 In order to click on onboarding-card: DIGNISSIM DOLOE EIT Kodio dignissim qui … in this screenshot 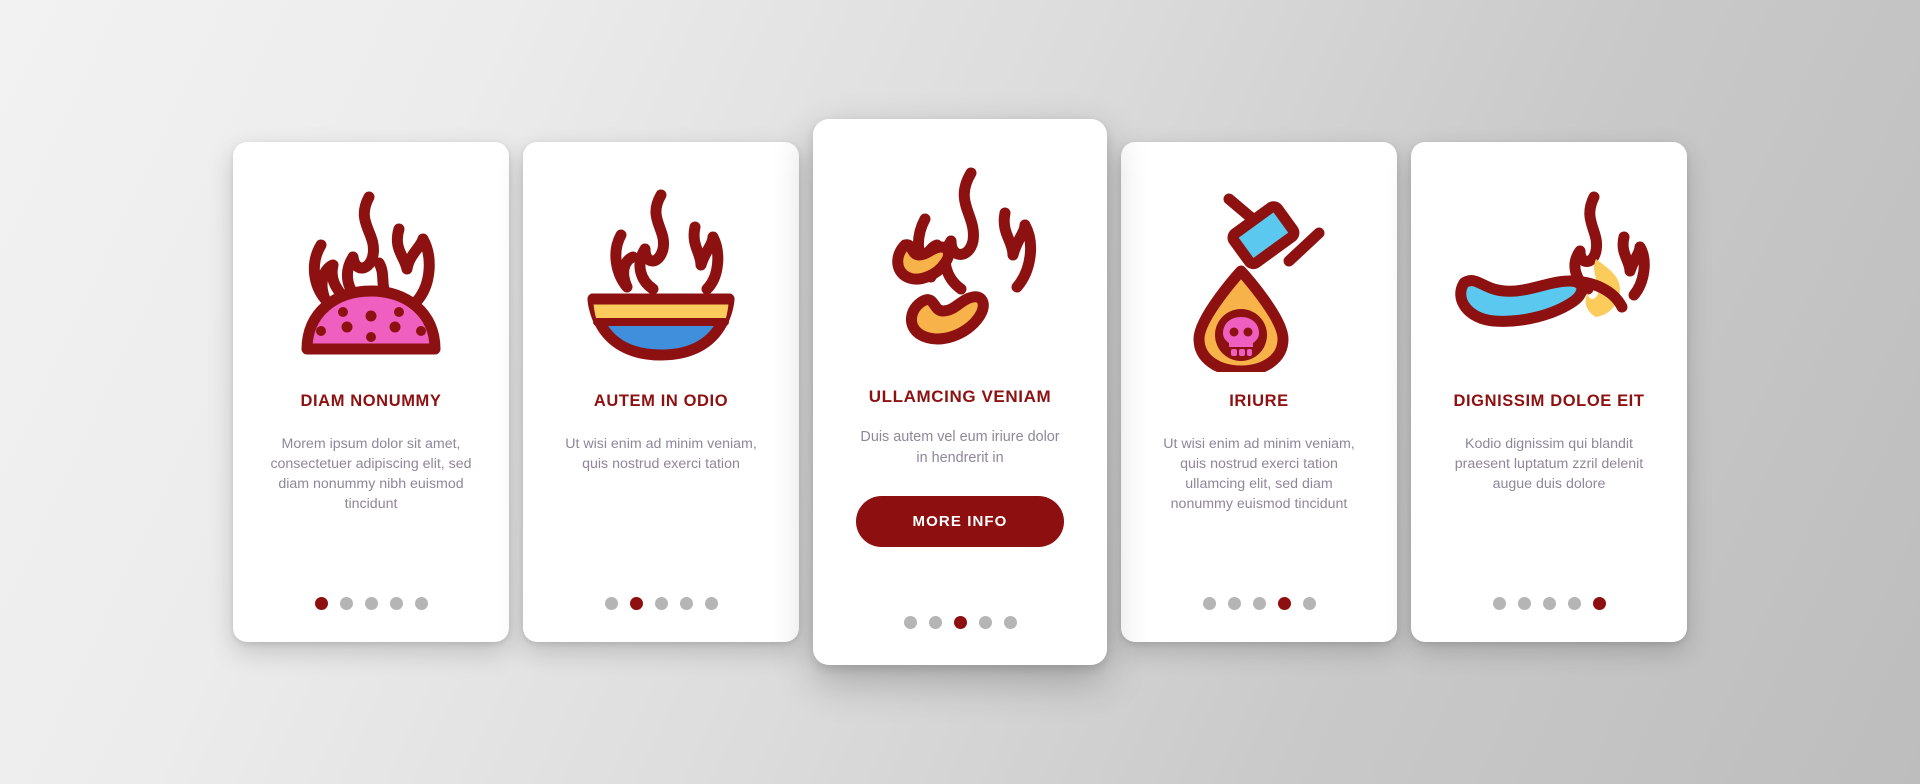, I will do `click(1549, 392)`.